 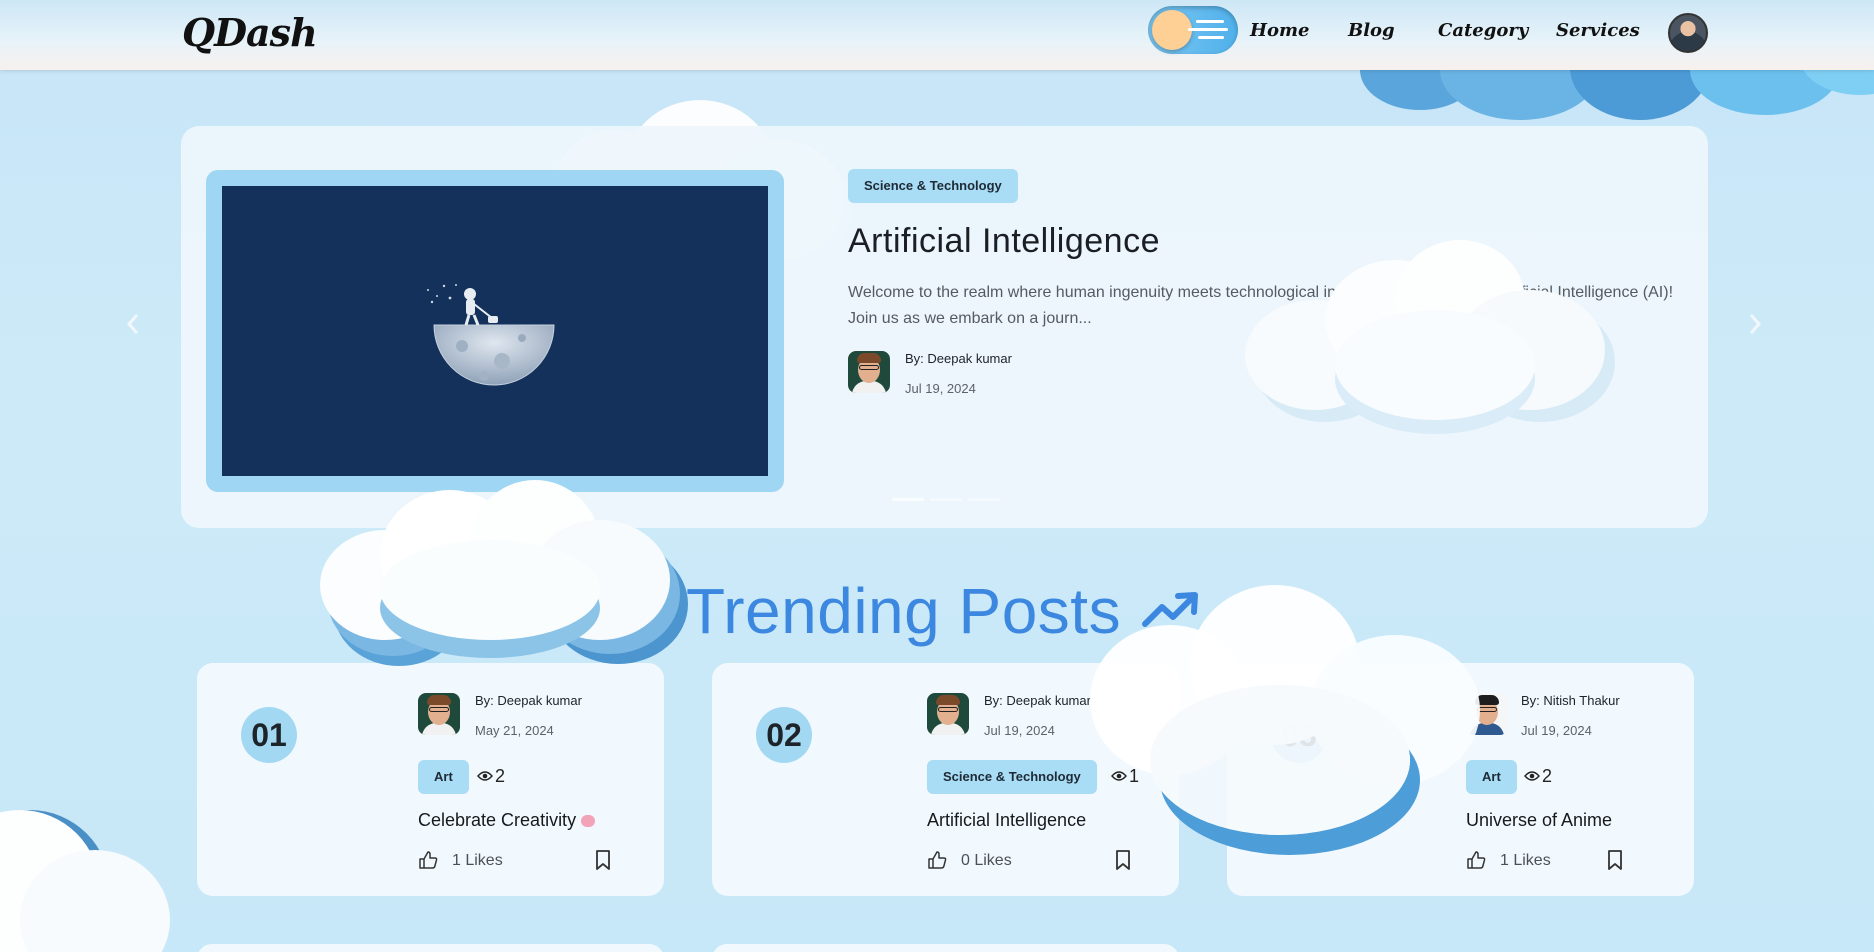 I want to click on chevron-left-icon, so click(x=132, y=324).